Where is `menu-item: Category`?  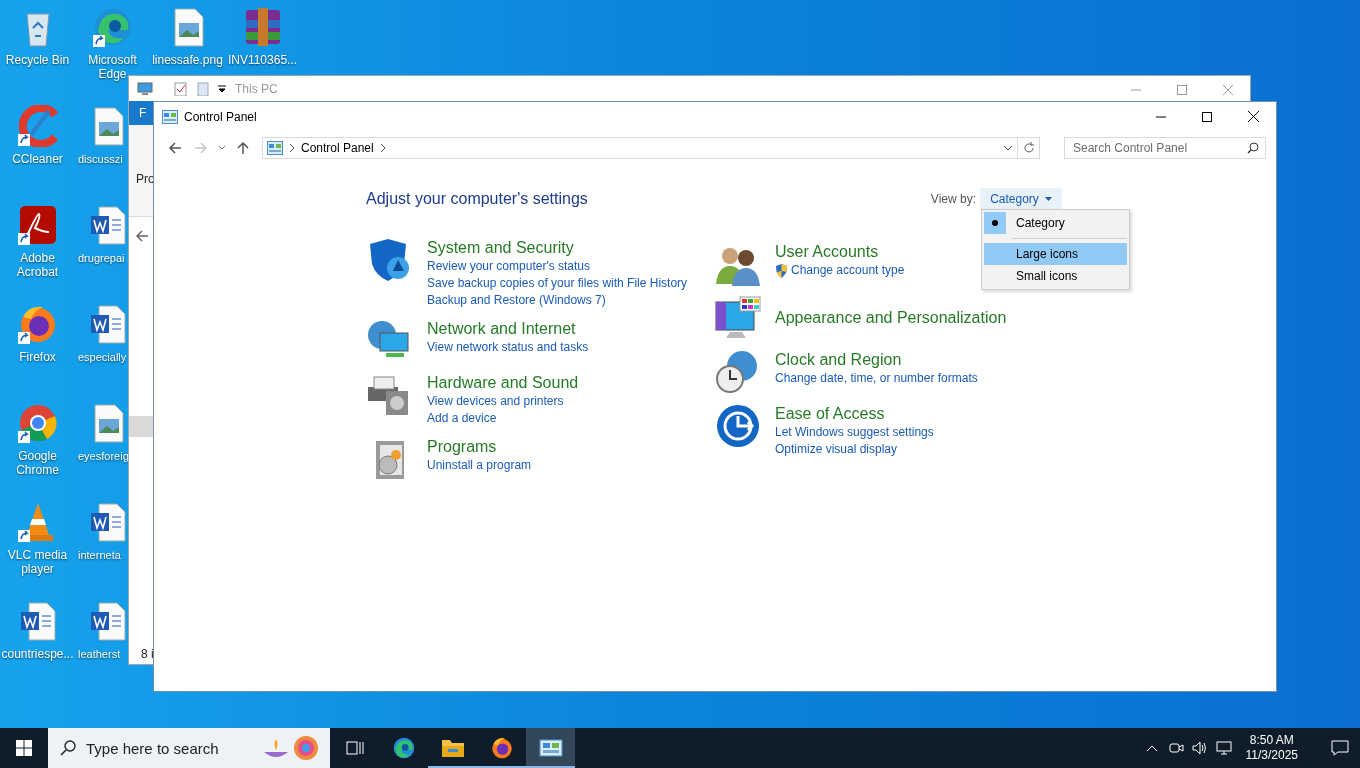 menu-item: Category is located at coordinates (1055, 223).